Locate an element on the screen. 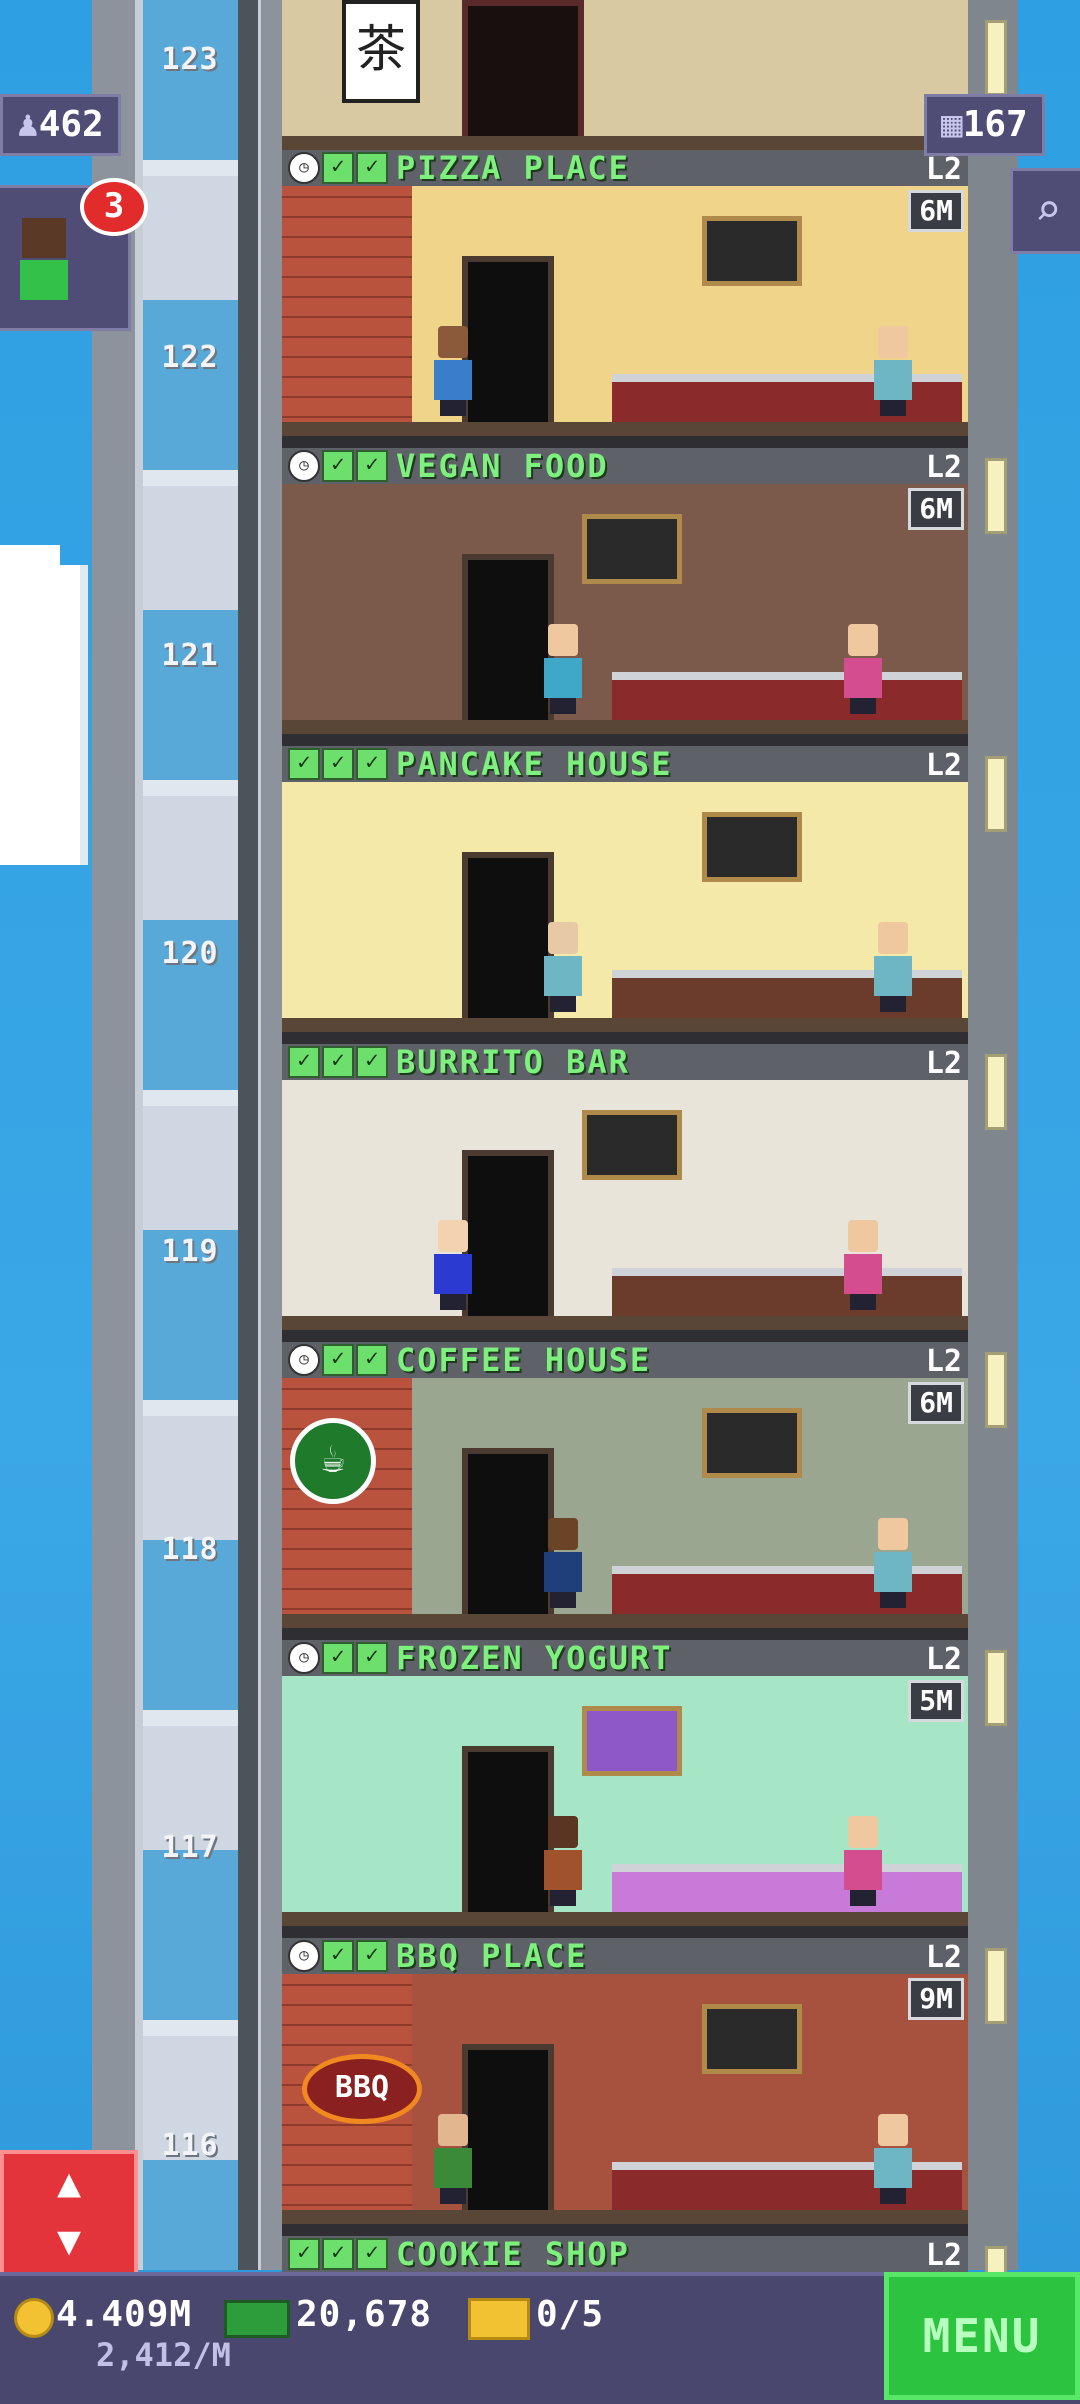 The width and height of the screenshot is (1080, 2404). floor-header: ✓ ✓ ✓ BURRITO BAR L2 is located at coordinates (625, 1062).